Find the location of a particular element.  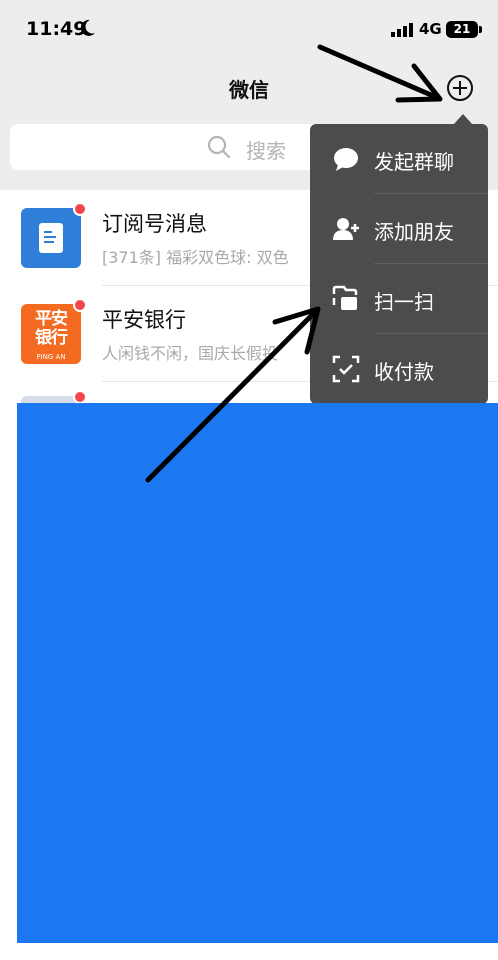

battery-nub is located at coordinates (480, 29).